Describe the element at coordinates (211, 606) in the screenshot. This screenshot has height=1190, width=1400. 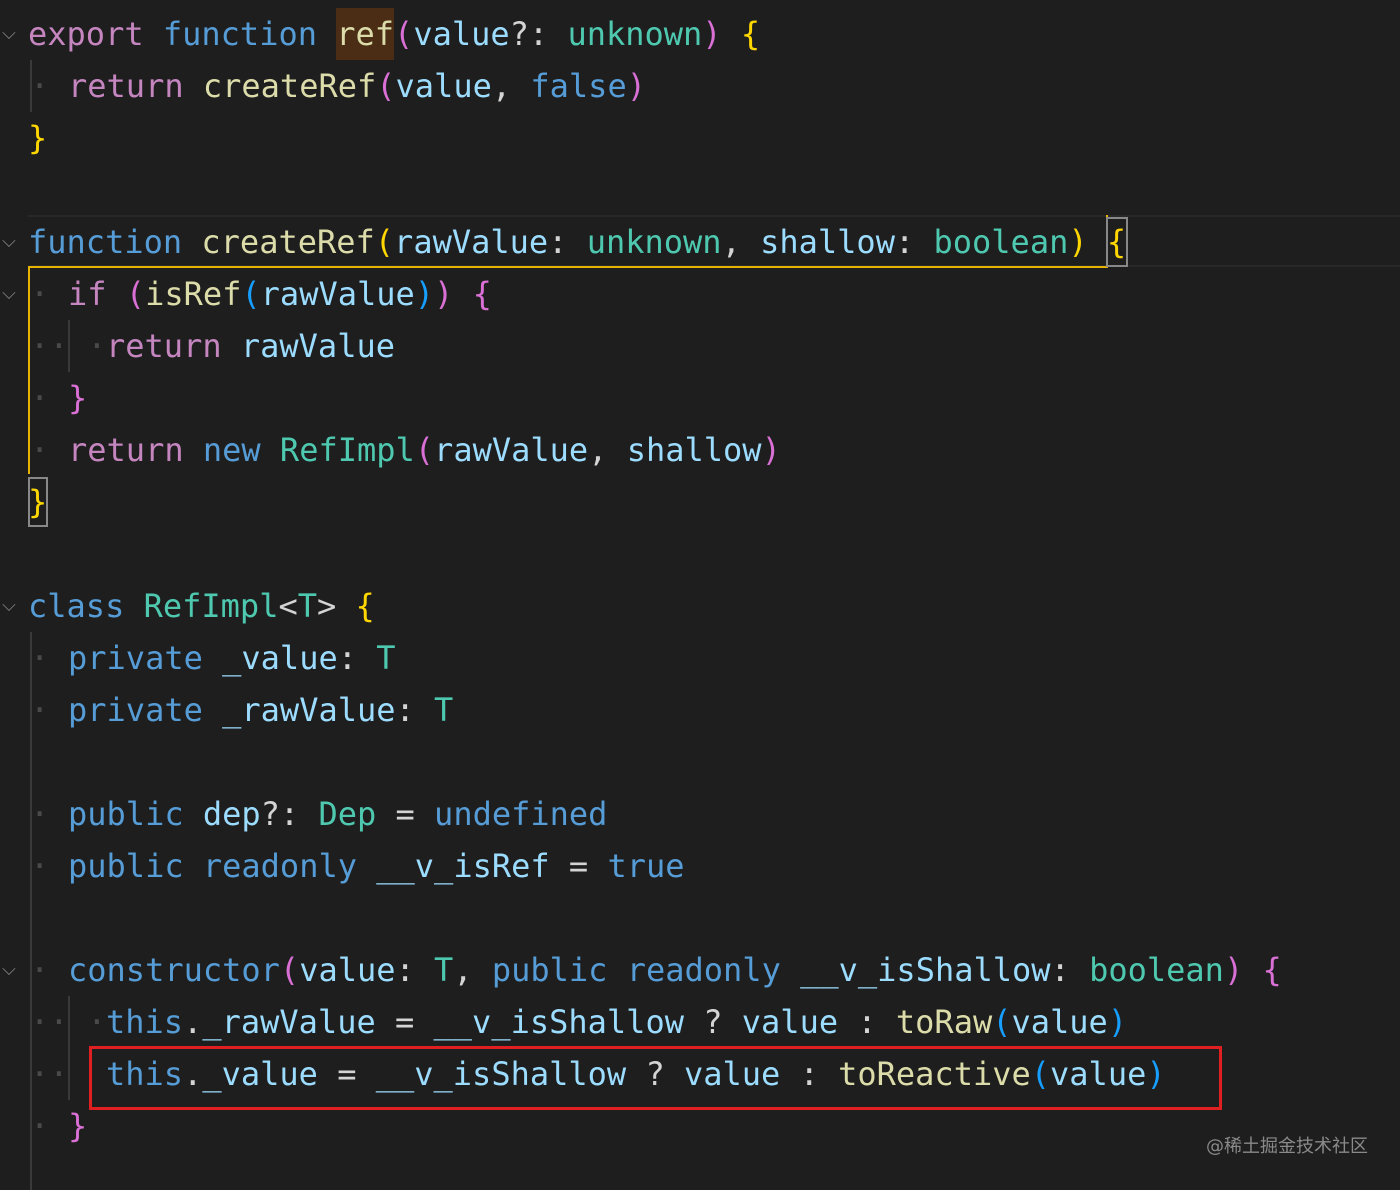
I see `code-token: RefImpl` at that location.